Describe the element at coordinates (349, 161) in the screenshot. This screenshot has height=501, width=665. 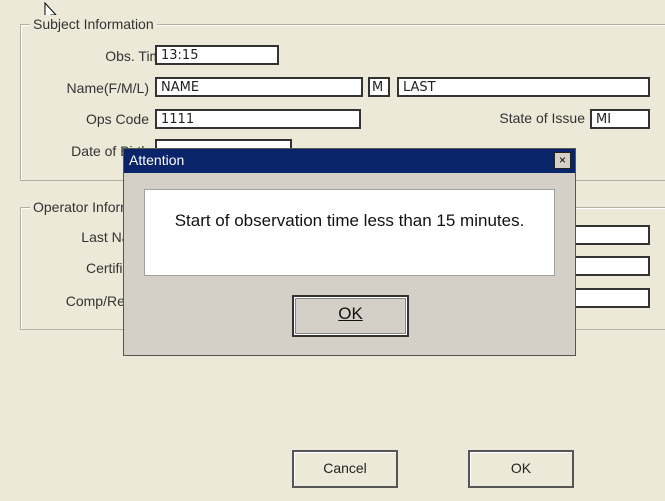
I see `dialog-titlebar: Attention ×` at that location.